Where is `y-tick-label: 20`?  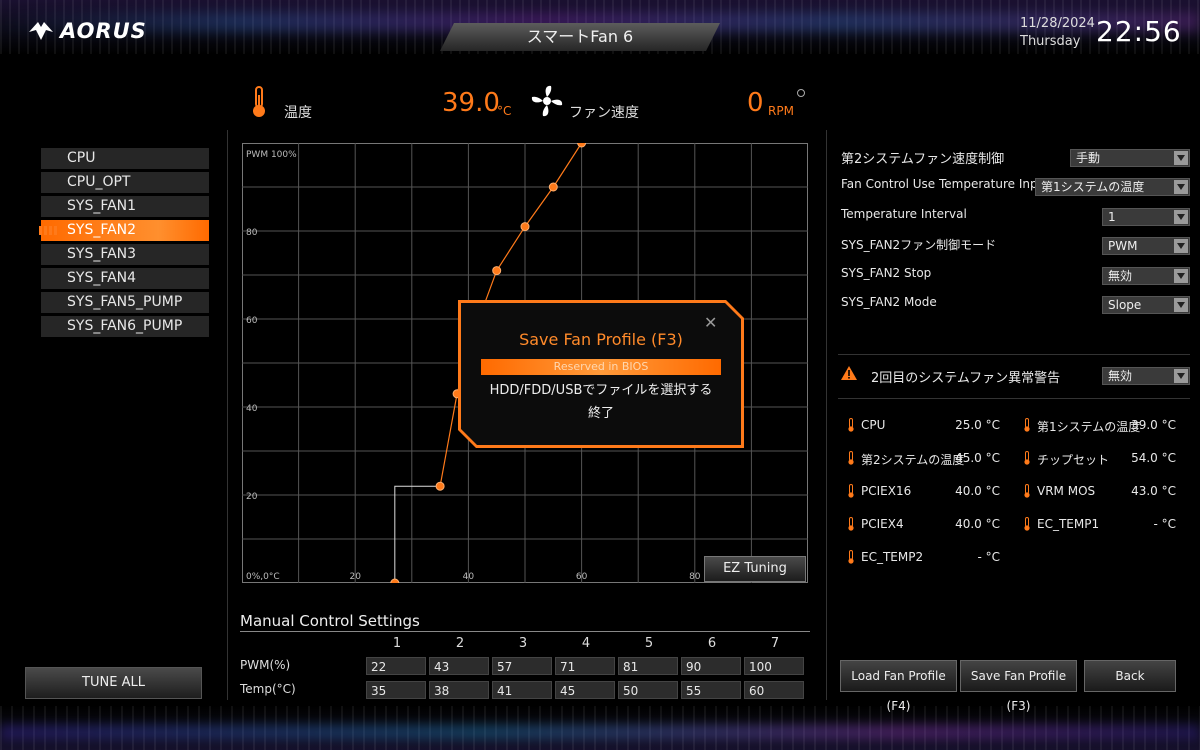 y-tick-label: 20 is located at coordinates (252, 497).